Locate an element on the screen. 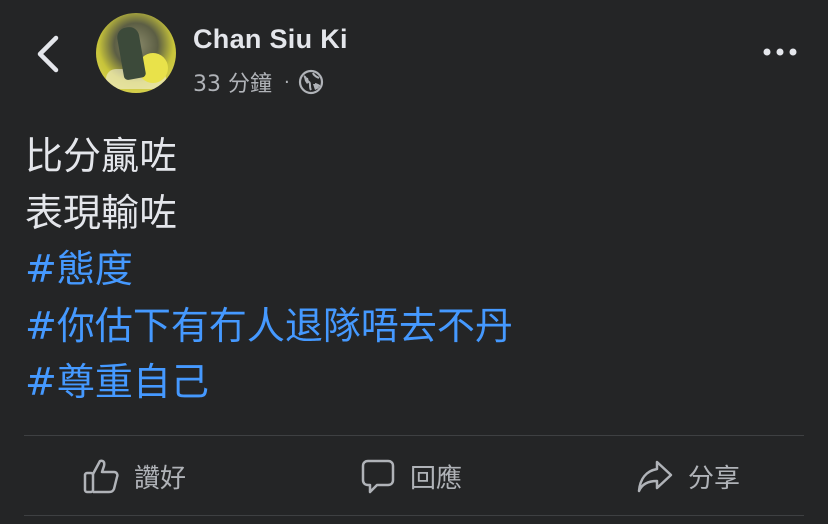 This screenshot has width=828, height=524. divider-top is located at coordinates (414, 435).